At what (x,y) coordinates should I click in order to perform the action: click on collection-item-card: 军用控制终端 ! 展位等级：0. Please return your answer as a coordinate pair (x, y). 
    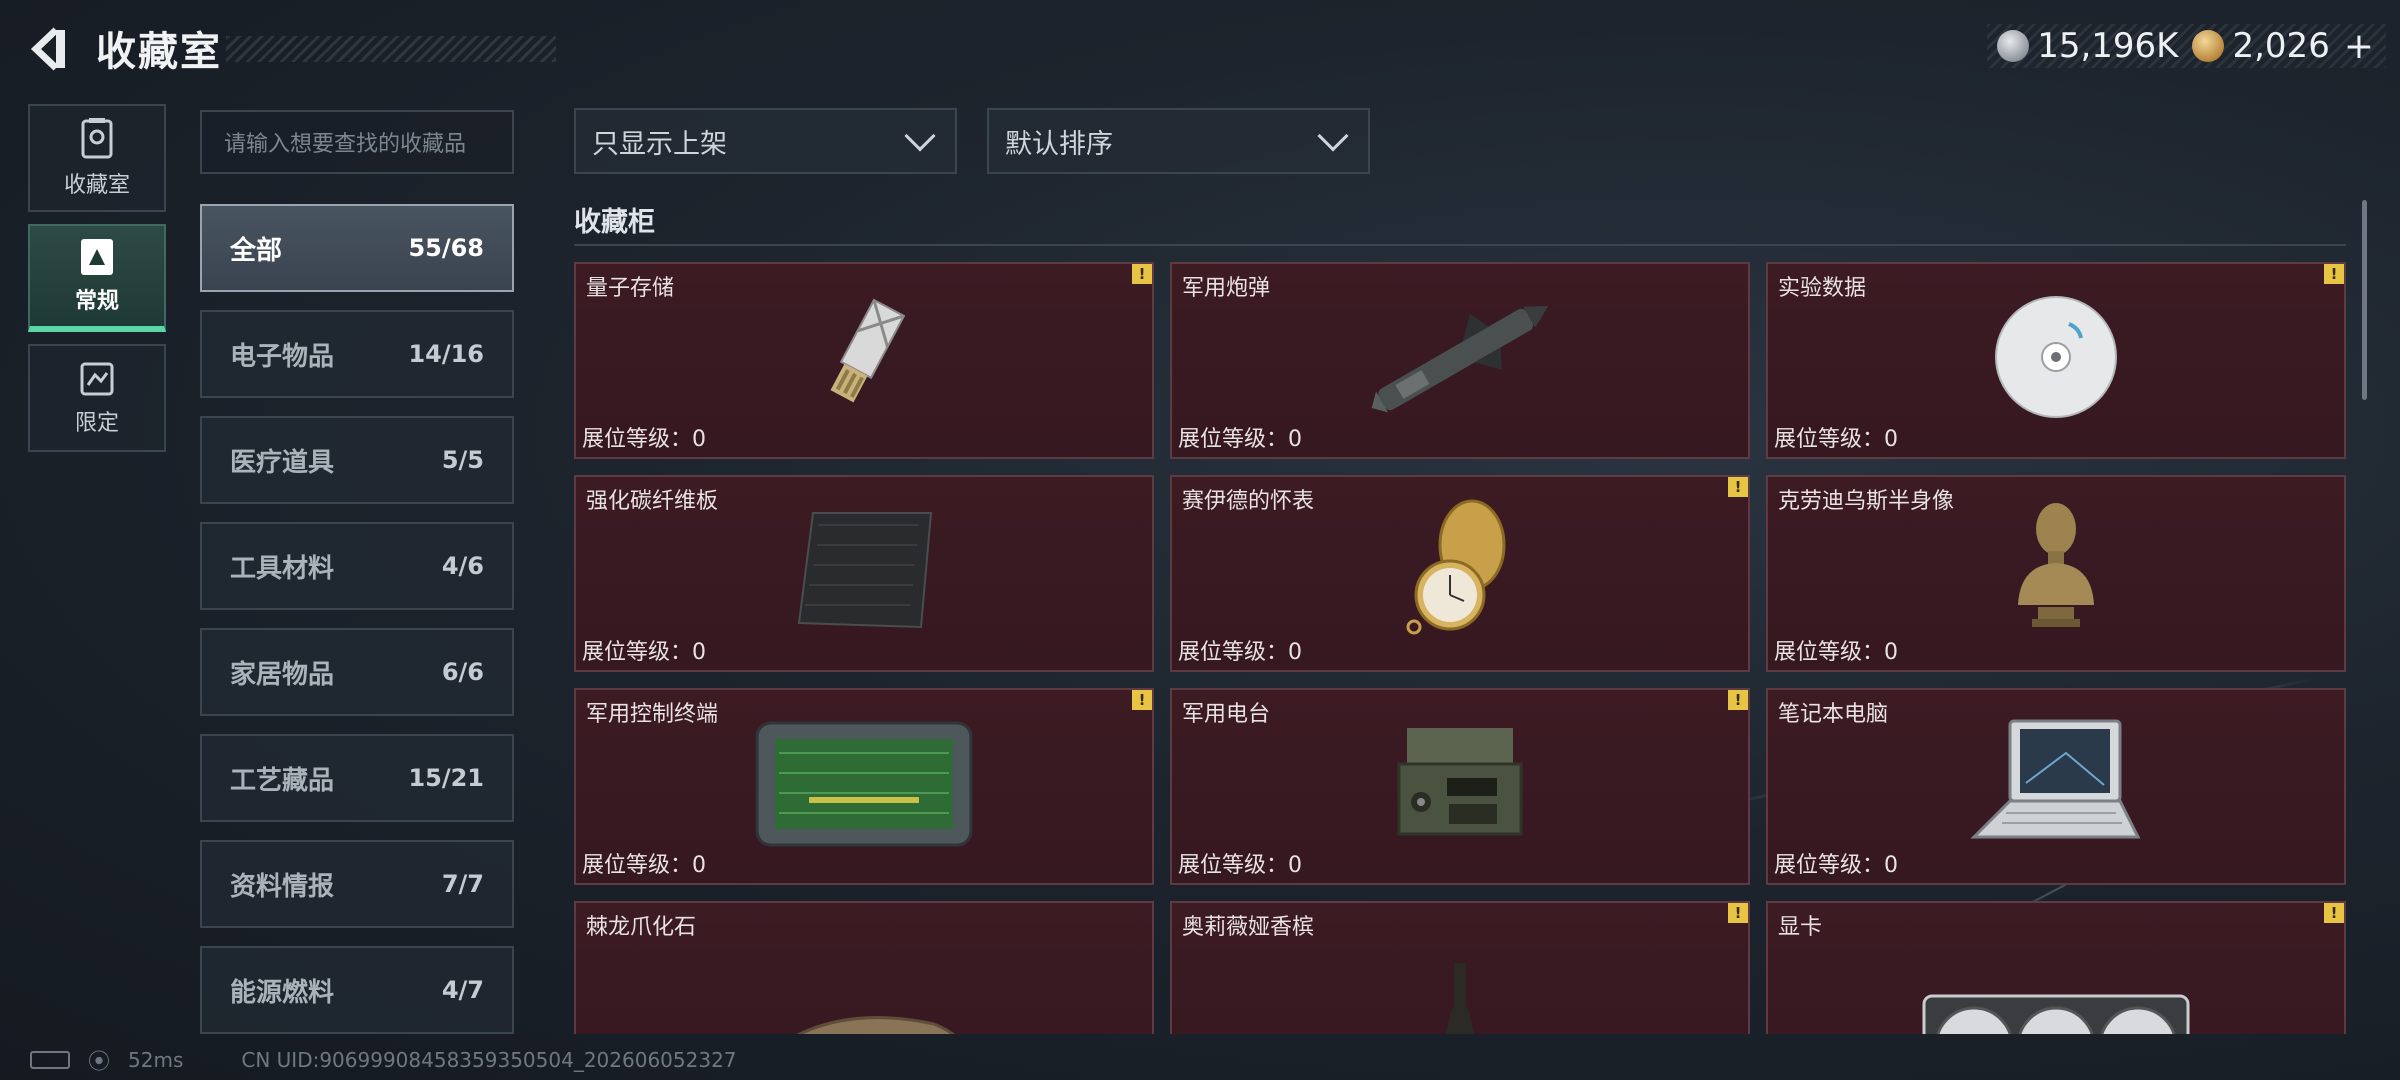
    Looking at the image, I should click on (864, 786).